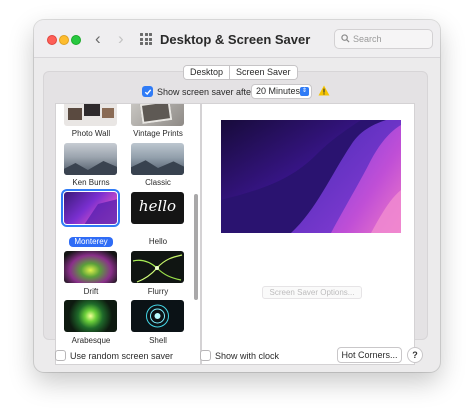 The image size is (474, 418). What do you see at coordinates (207, 72) in the screenshot?
I see `tab-desktop: Desktop` at bounding box center [207, 72].